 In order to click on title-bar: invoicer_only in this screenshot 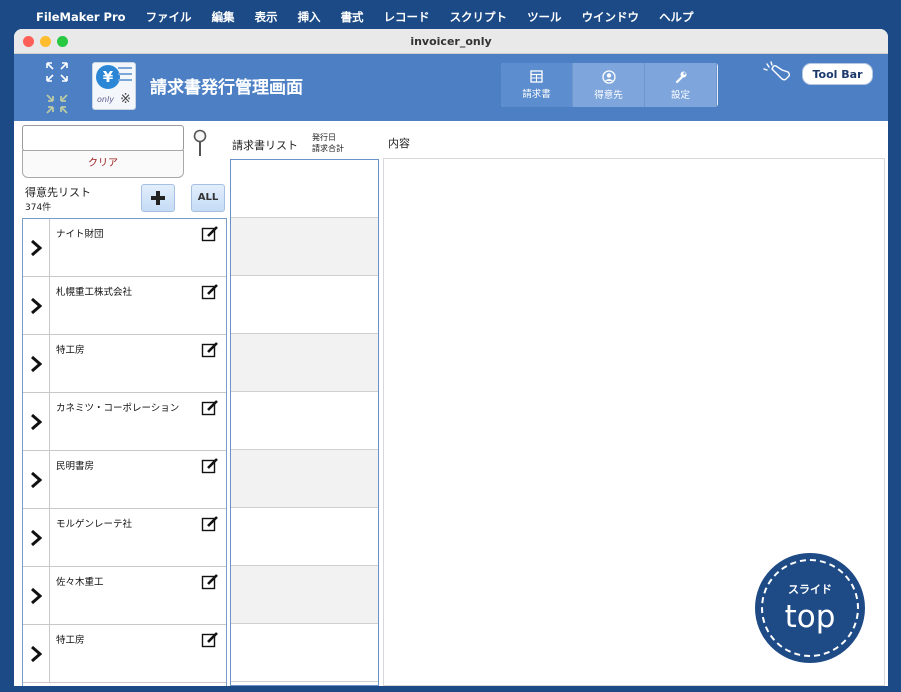, I will do `click(451, 41)`.